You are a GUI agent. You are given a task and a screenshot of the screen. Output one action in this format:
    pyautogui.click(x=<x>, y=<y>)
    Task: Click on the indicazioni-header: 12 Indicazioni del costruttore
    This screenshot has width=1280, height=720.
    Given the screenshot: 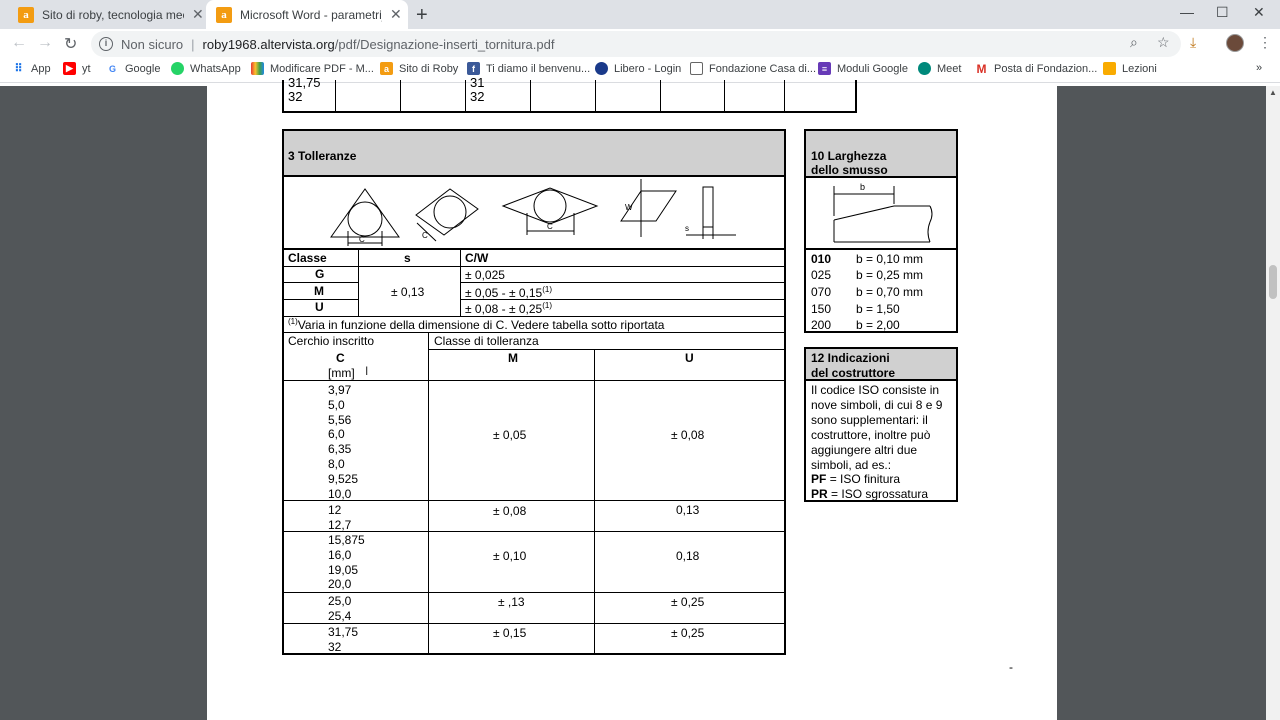 What is the action you would take?
    pyautogui.click(x=881, y=365)
    